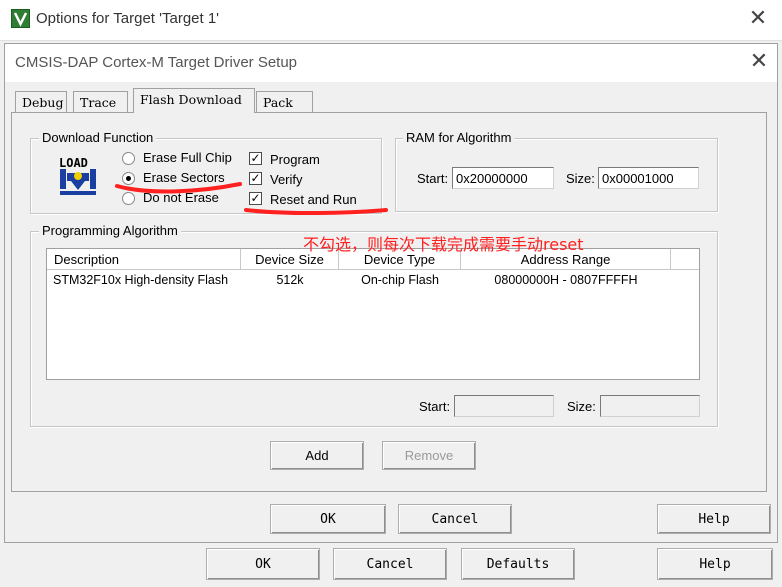  I want to click on dialog-close-icon: ✕, so click(759, 62).